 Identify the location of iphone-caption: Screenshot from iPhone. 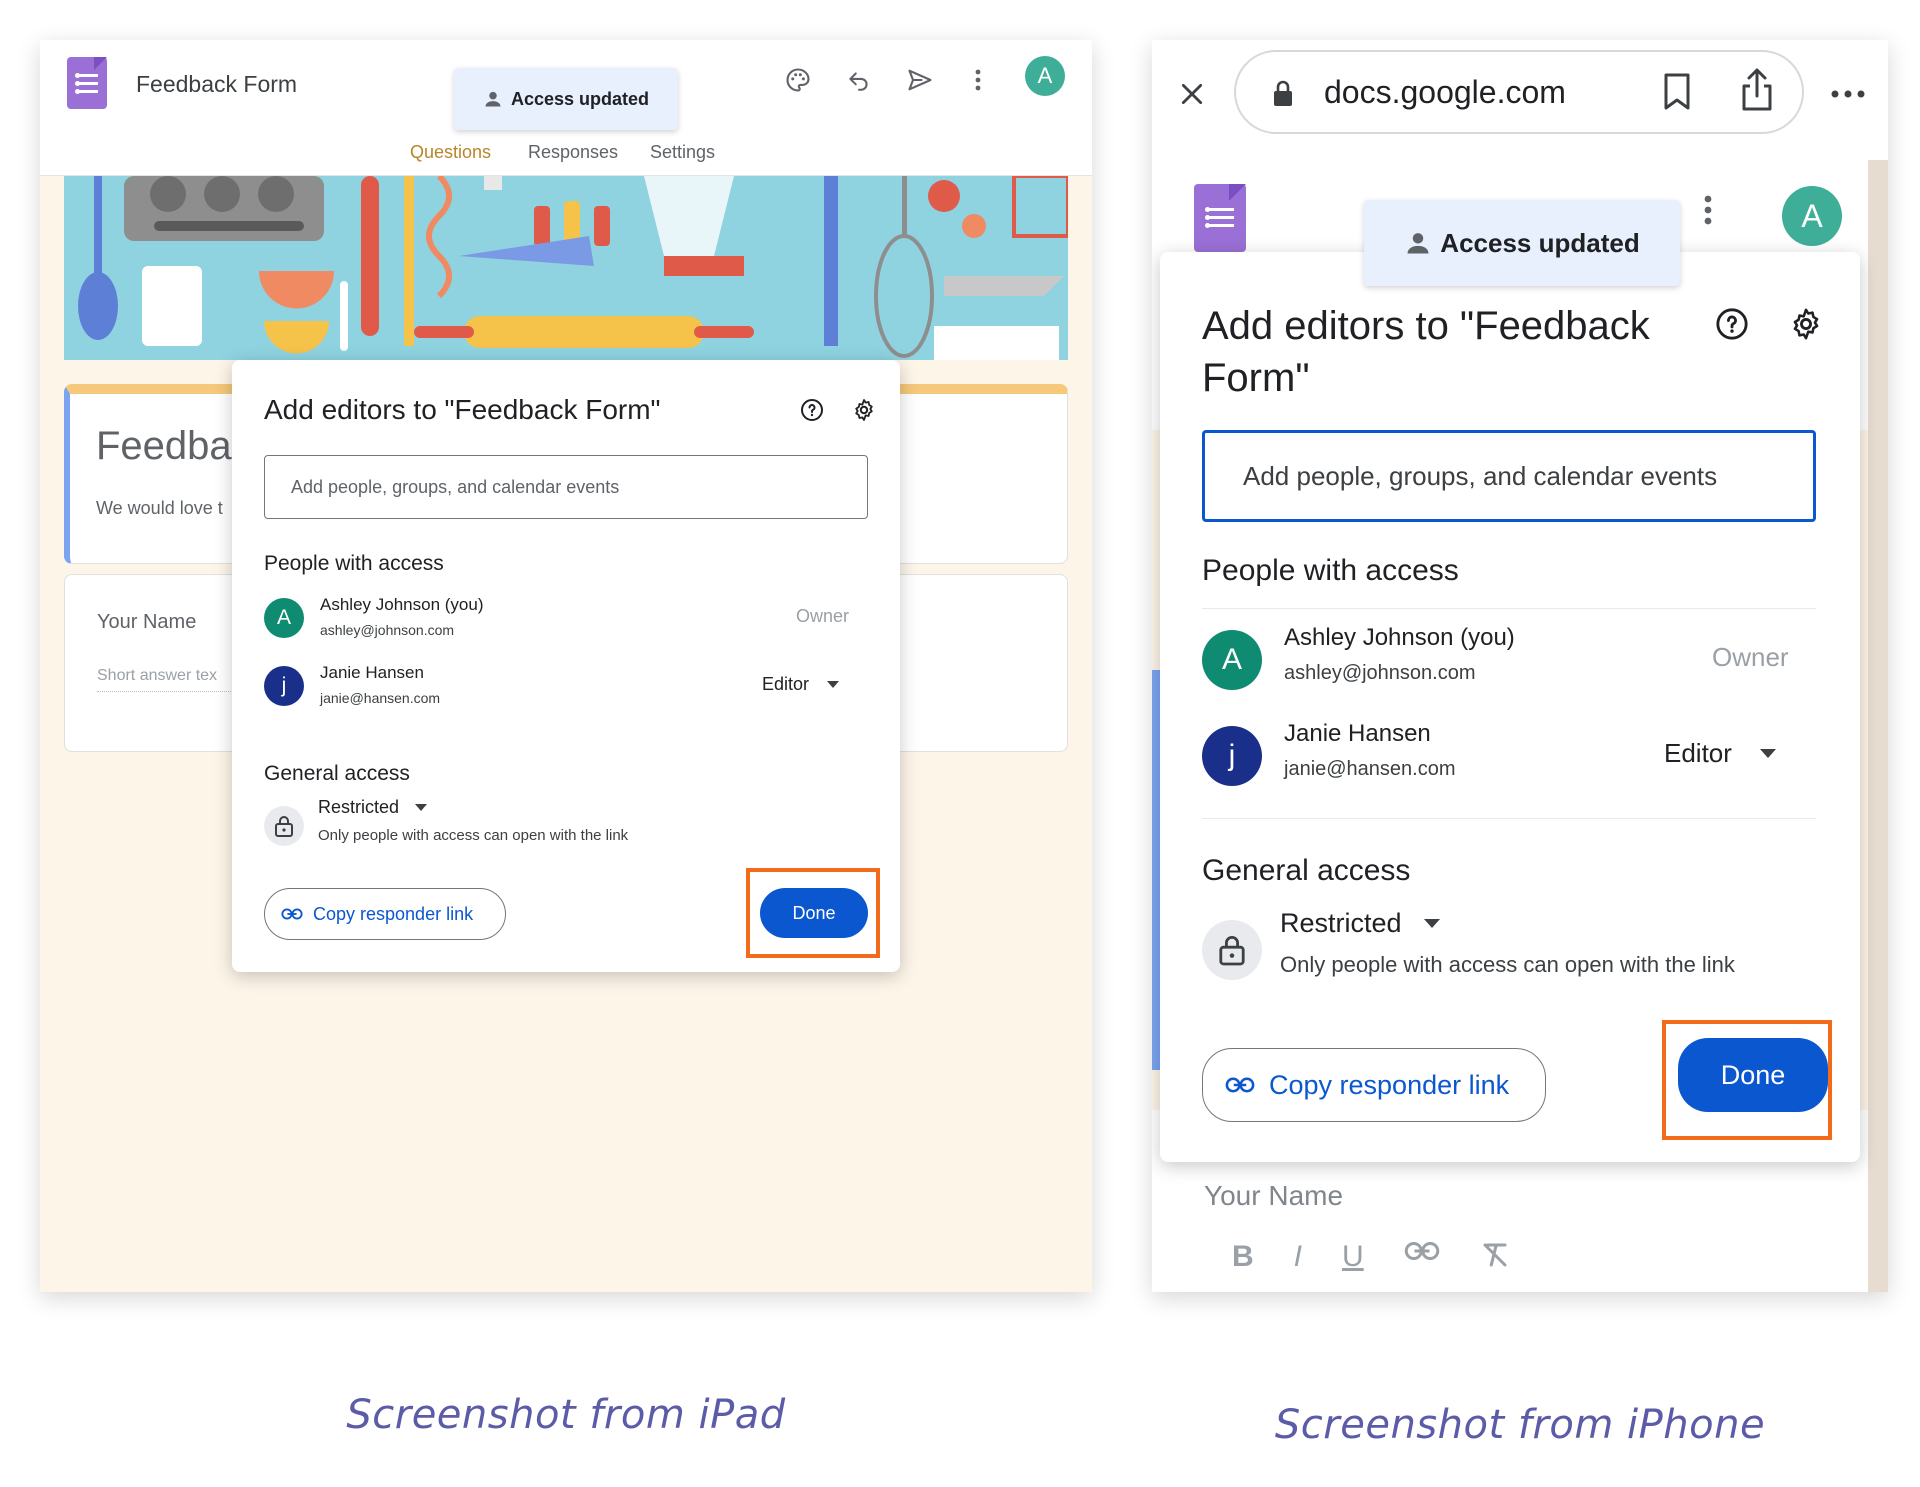
(1520, 1425).